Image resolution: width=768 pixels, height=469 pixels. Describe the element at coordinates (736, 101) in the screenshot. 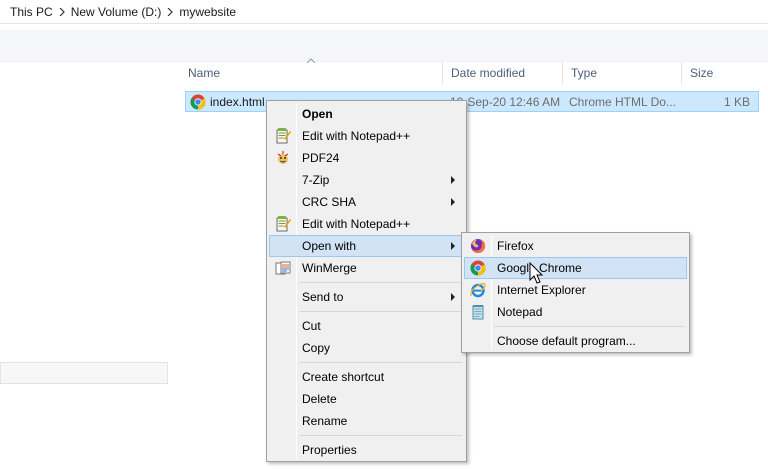

I see `file-size-cell: 1 KB` at that location.